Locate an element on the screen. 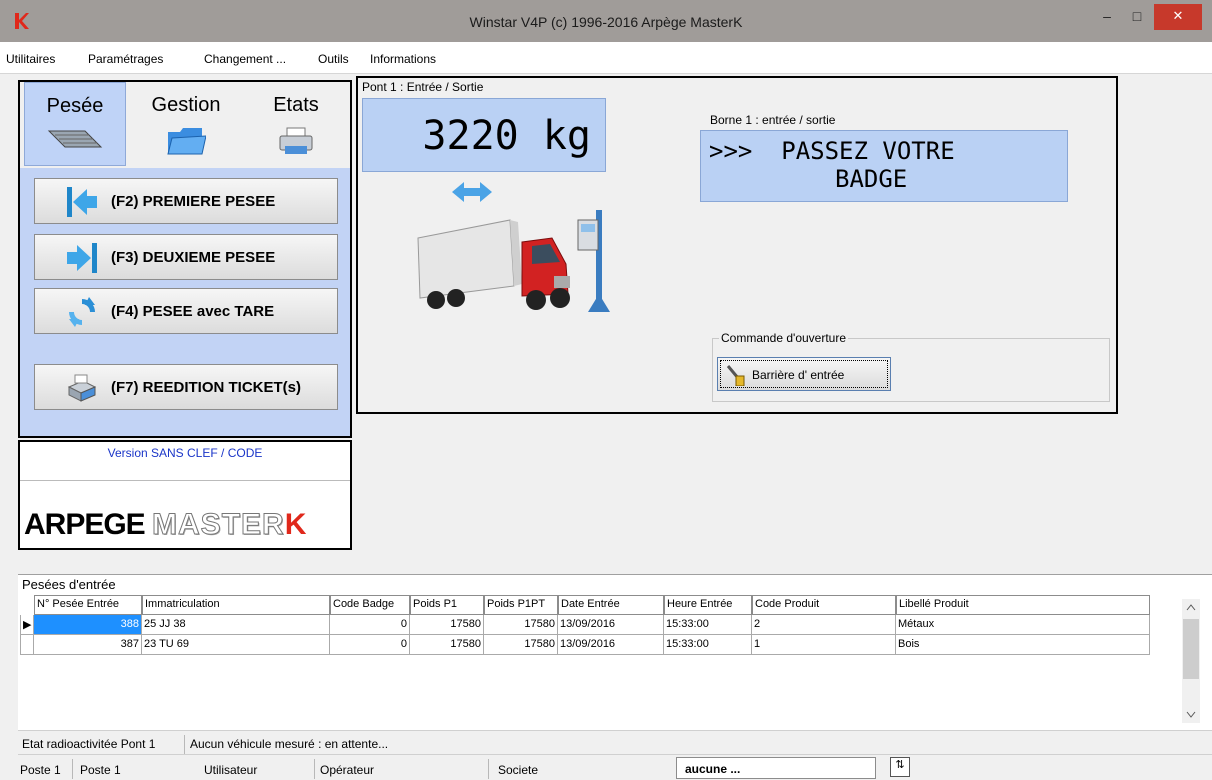  menu-outils: Outils is located at coordinates (333, 59).